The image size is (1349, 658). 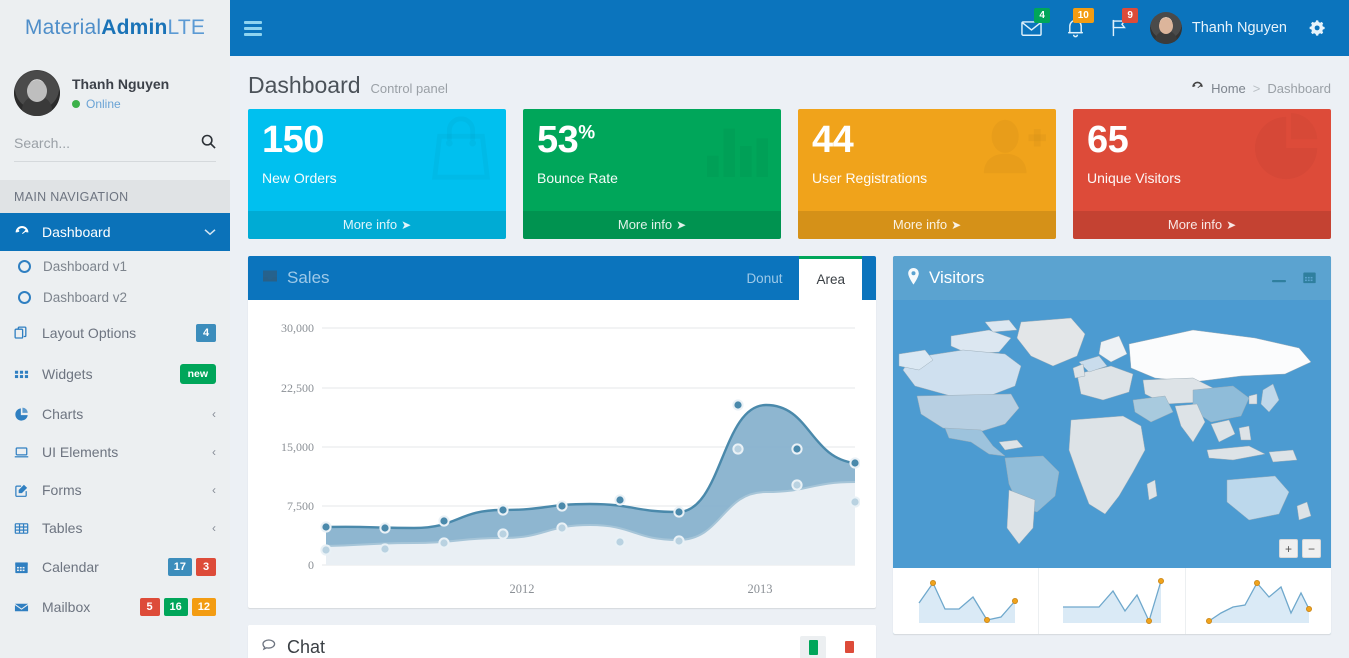 What do you see at coordinates (179, 567) in the screenshot?
I see `sidebar-badge: 17` at bounding box center [179, 567].